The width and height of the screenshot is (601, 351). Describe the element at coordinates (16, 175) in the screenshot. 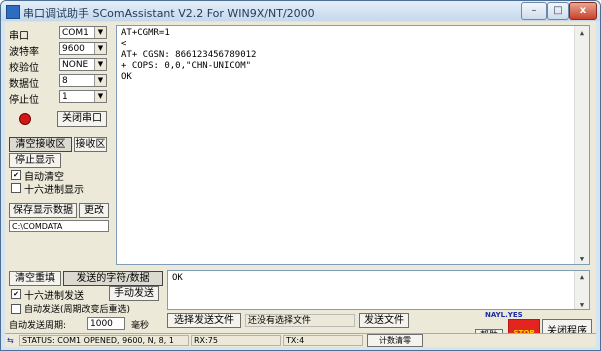

I see `auto-clear-checkbox: ✔` at that location.